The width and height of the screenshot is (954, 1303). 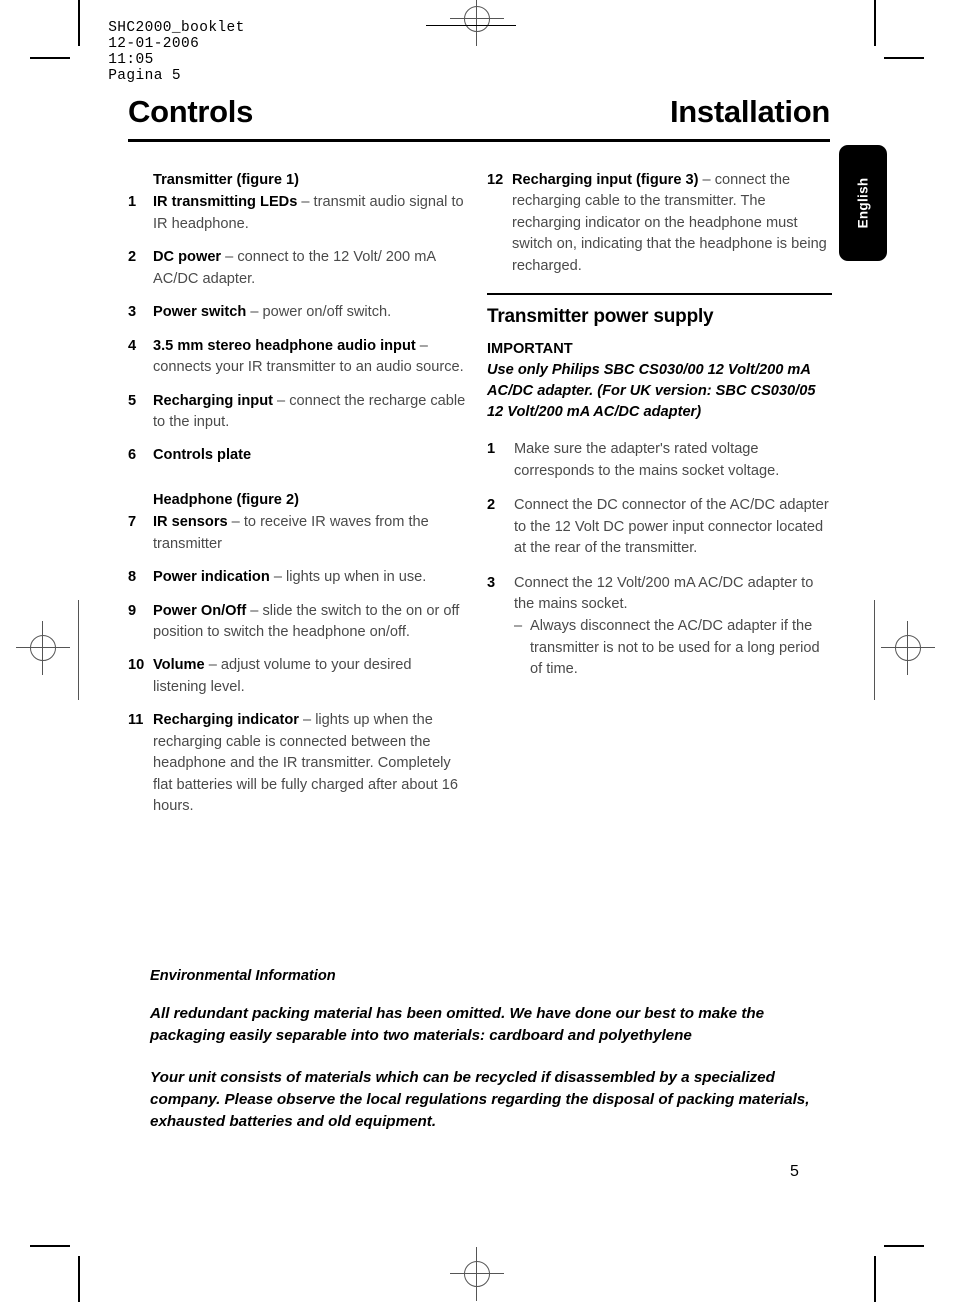 I want to click on item-number: 8, so click(x=132, y=577).